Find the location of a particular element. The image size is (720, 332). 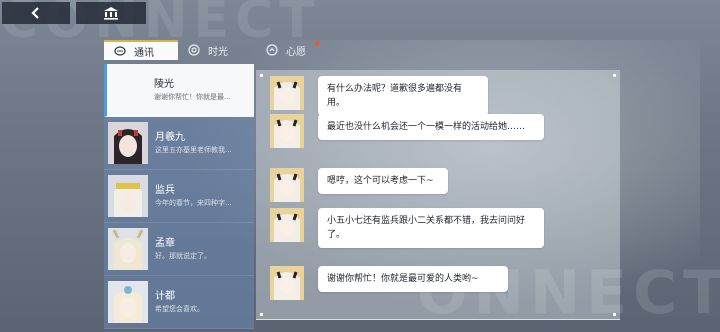

contact-item: 孟章 好。那就说定了。 is located at coordinates (179, 249).